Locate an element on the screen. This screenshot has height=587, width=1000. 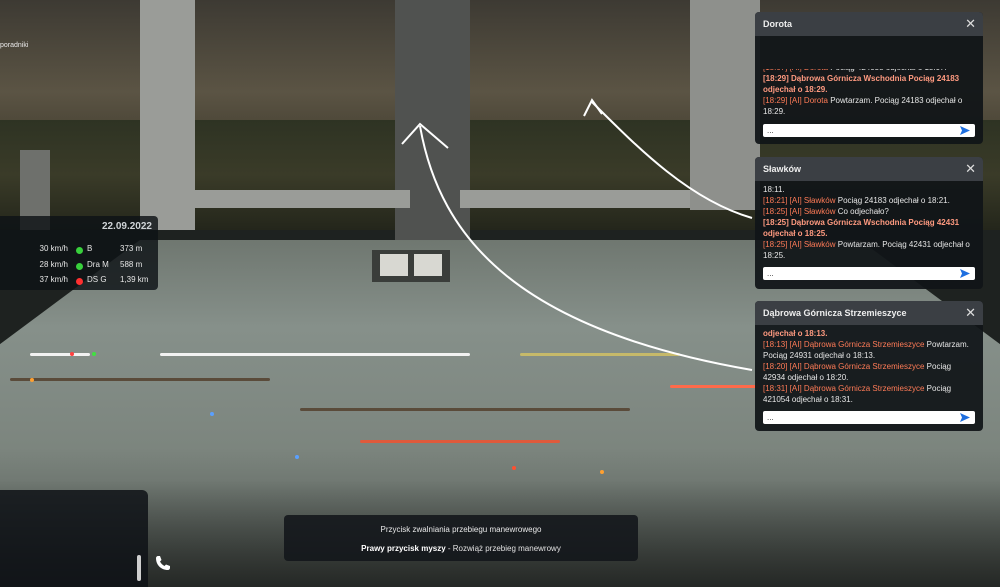
speed-value: 30 km/h is located at coordinates (53, 248).